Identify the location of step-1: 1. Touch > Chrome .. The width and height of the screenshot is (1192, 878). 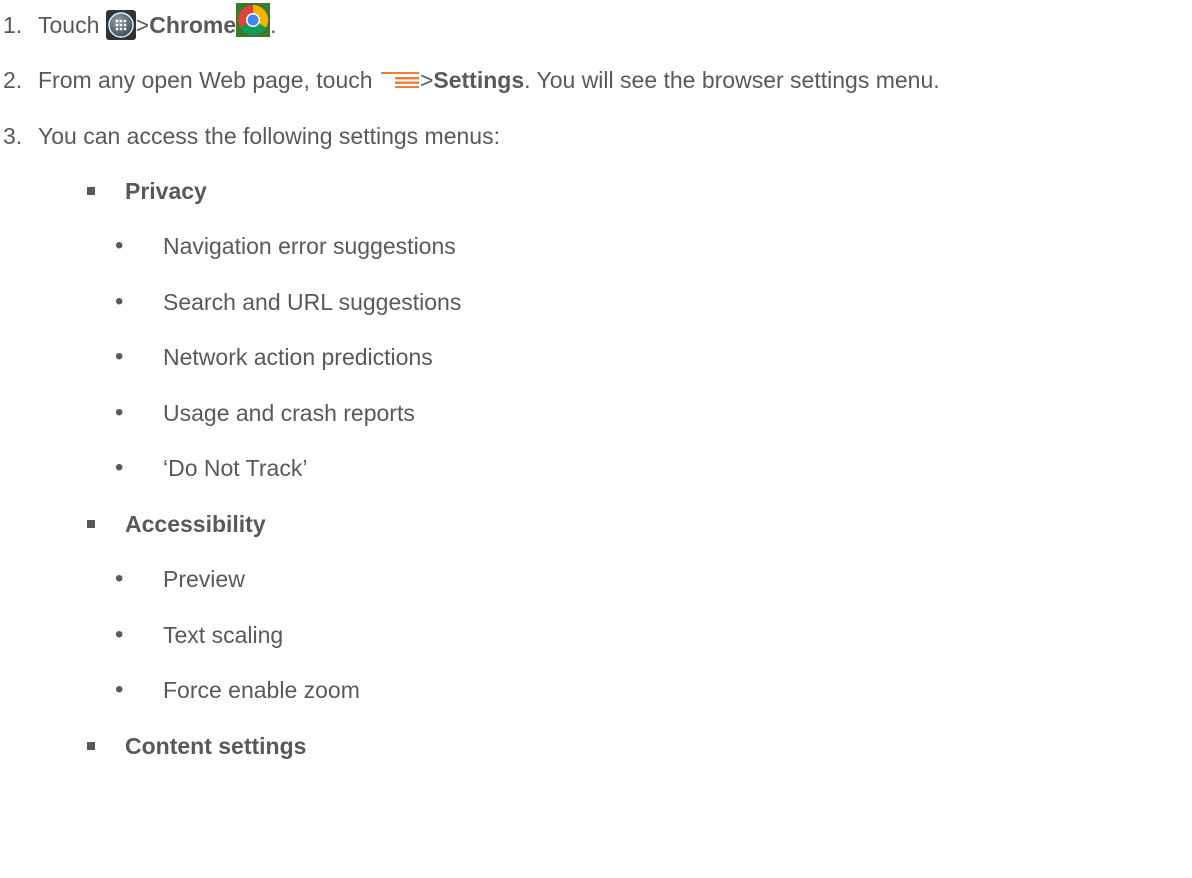
(138, 24).